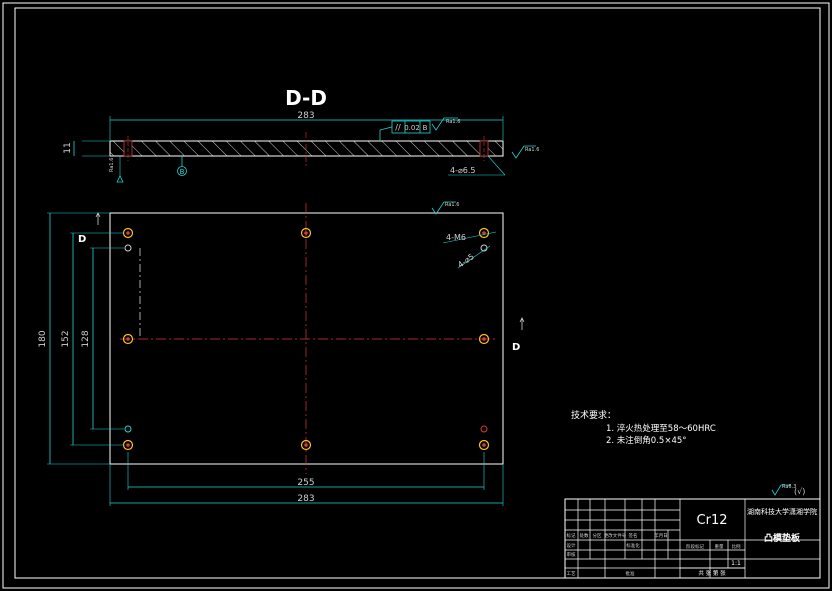 The image size is (832, 591). Describe the element at coordinates (68, 147) in the screenshot. I see `dim-thickness: 11` at that location.